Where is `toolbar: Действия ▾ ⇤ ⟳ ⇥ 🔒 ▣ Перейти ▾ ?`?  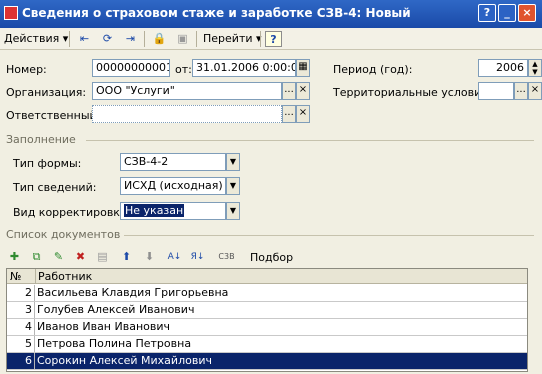
toolbar: Действия ▾ ⇤ ⟳ ⇥ 🔒 ▣ Перейти ▾ ? is located at coordinates (271, 39).